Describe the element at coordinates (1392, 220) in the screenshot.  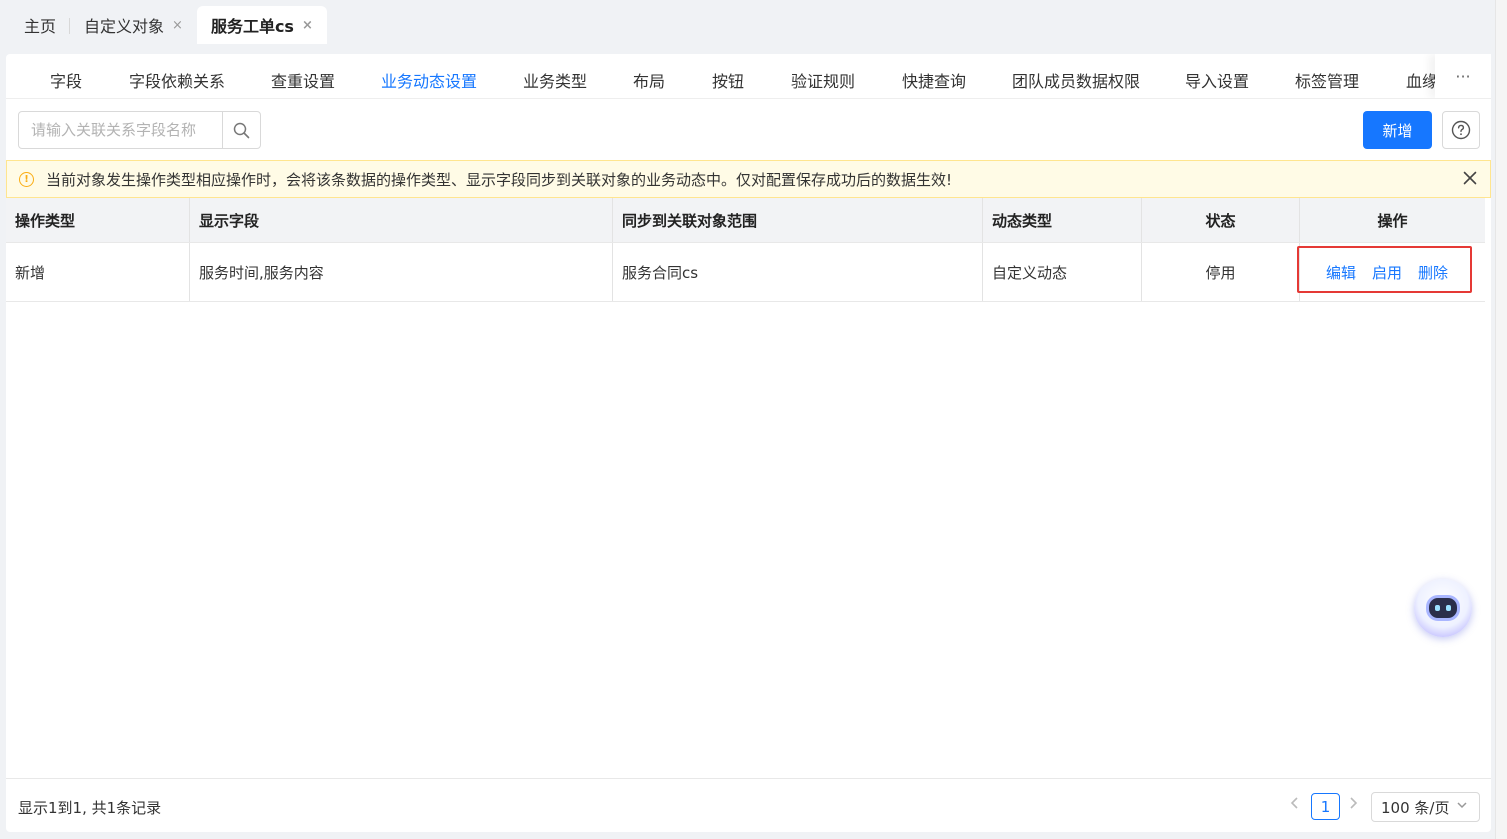
I see `header-actions: 操作` at that location.